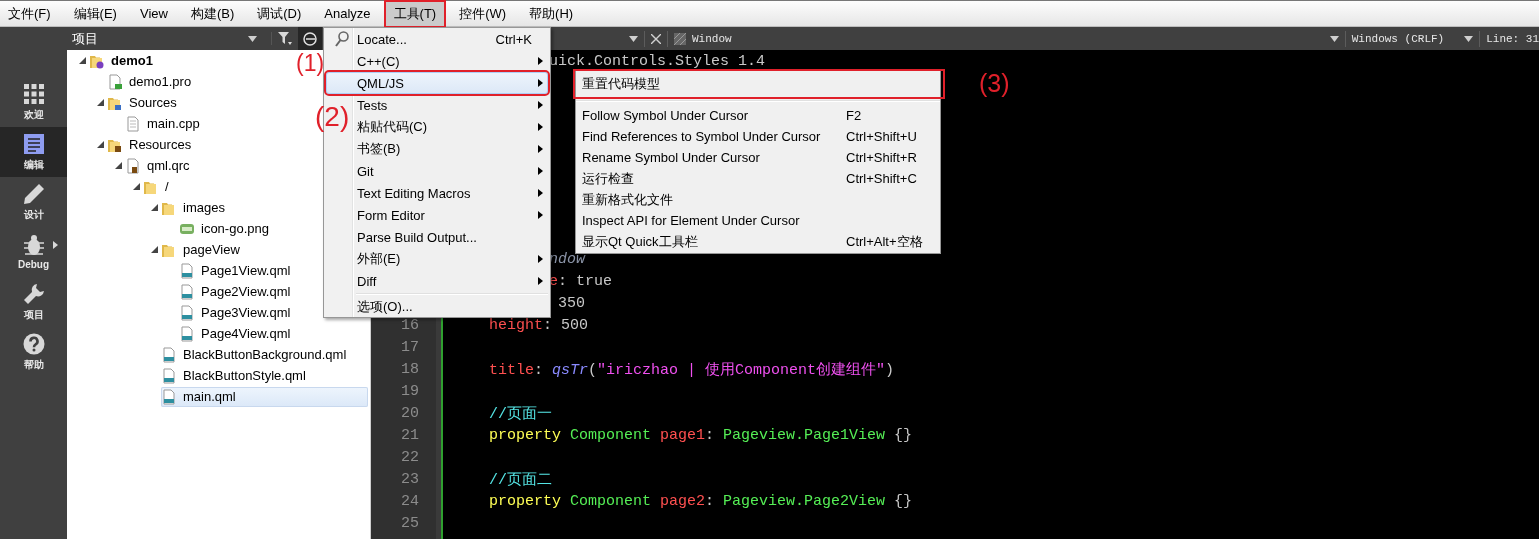 The image size is (1539, 539). Describe the element at coordinates (410, 457) in the screenshot. I see `line-number: 22` at that location.